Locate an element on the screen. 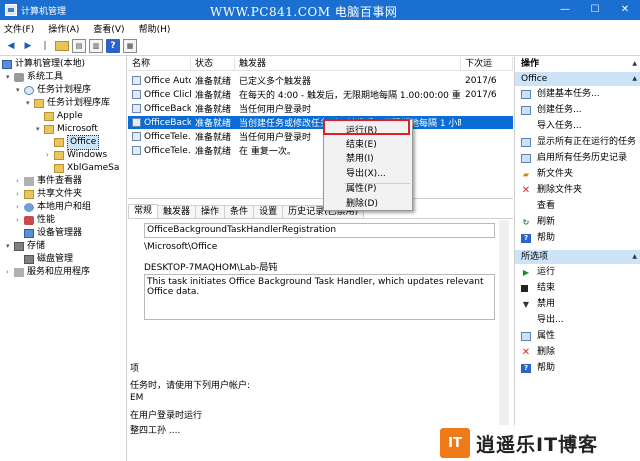  column-next-run: 下次运 is located at coordinates (487, 63).